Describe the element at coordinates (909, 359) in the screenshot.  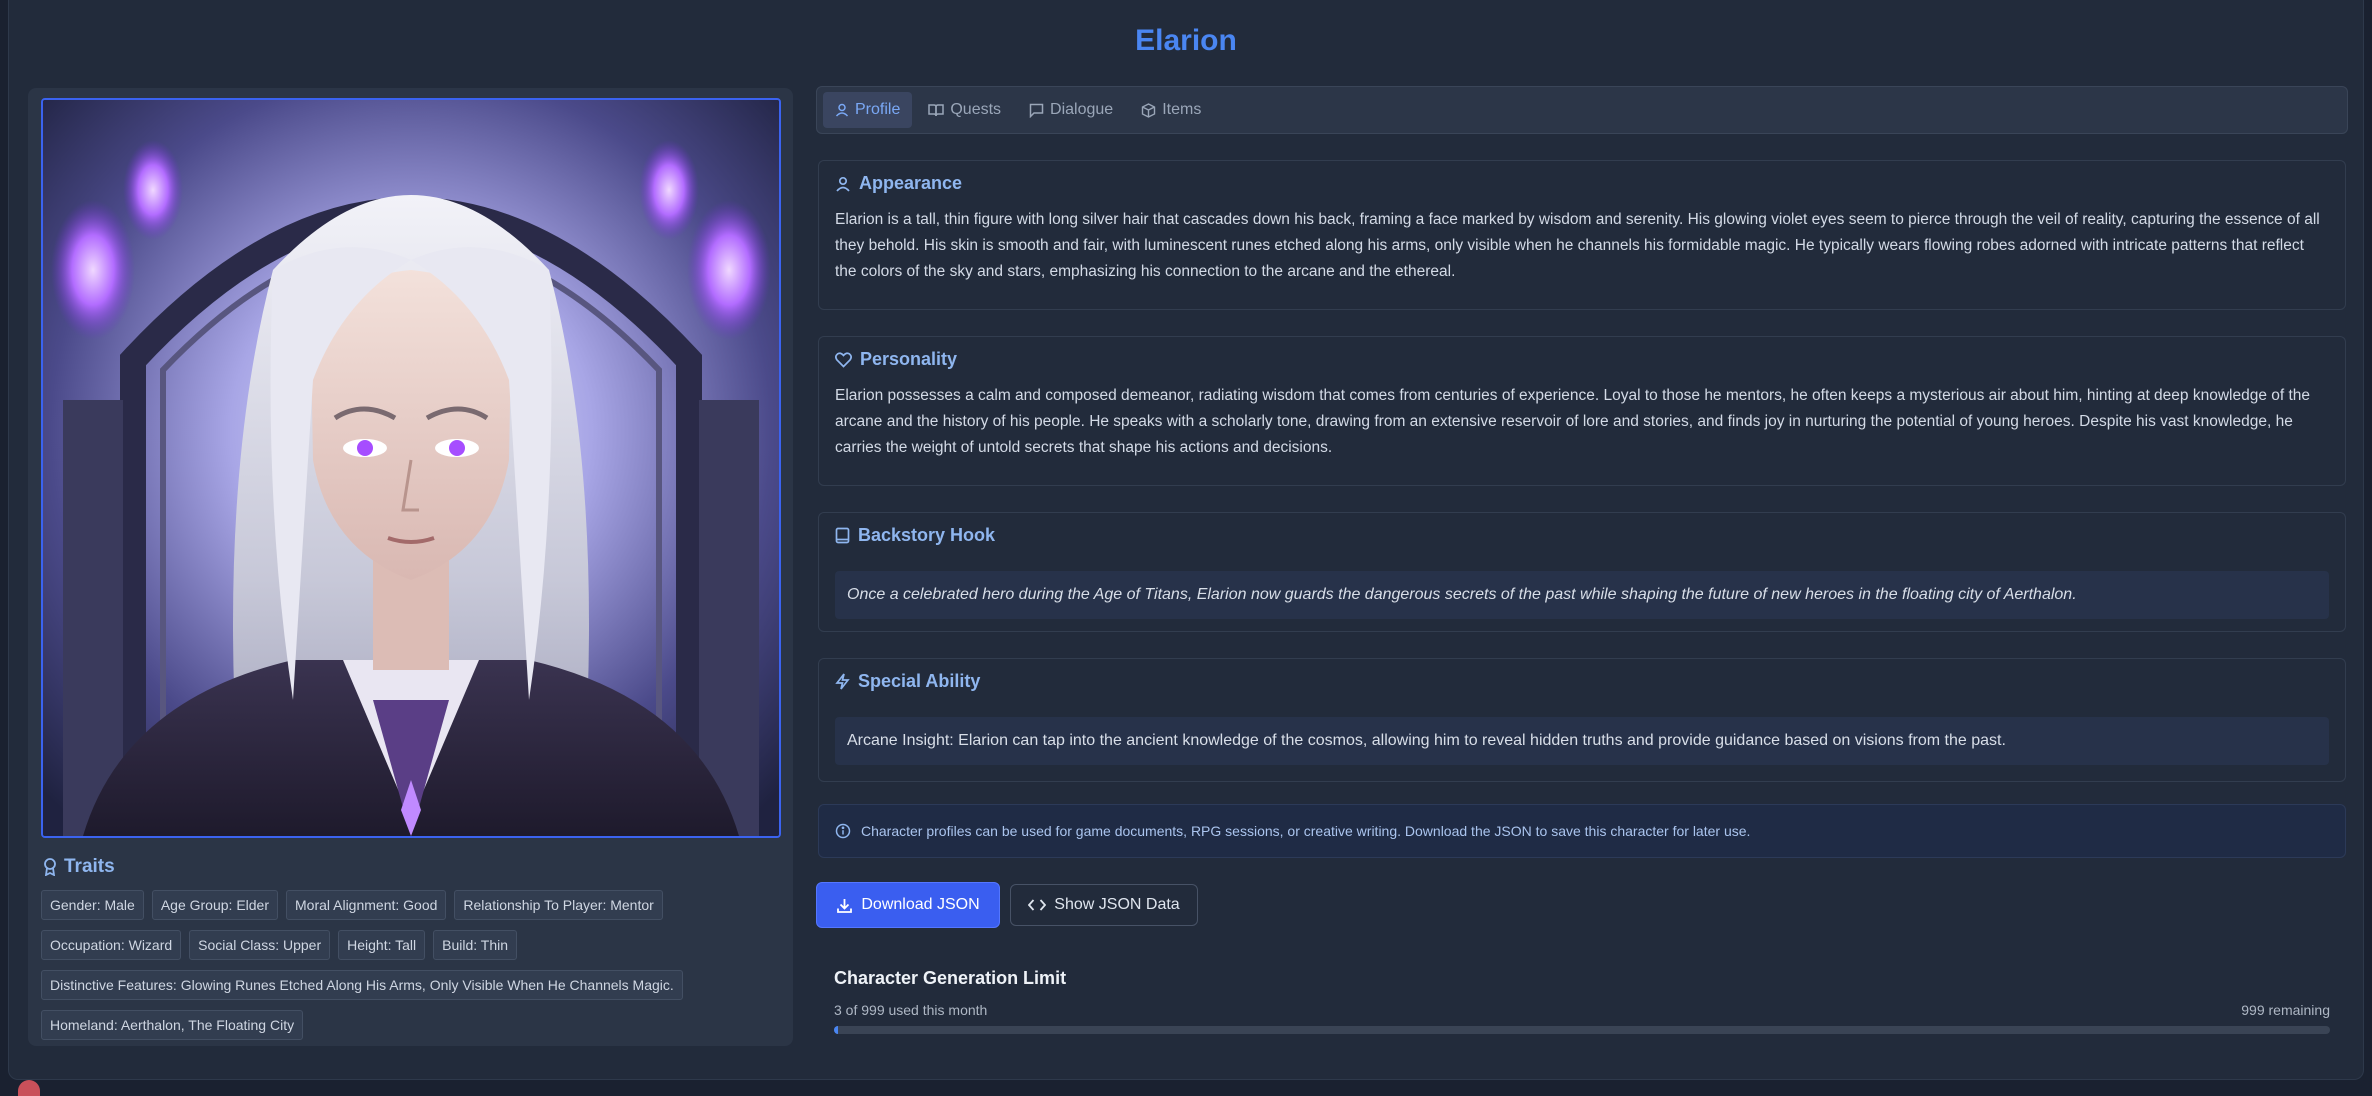
I see `personality-title: Personality` at that location.